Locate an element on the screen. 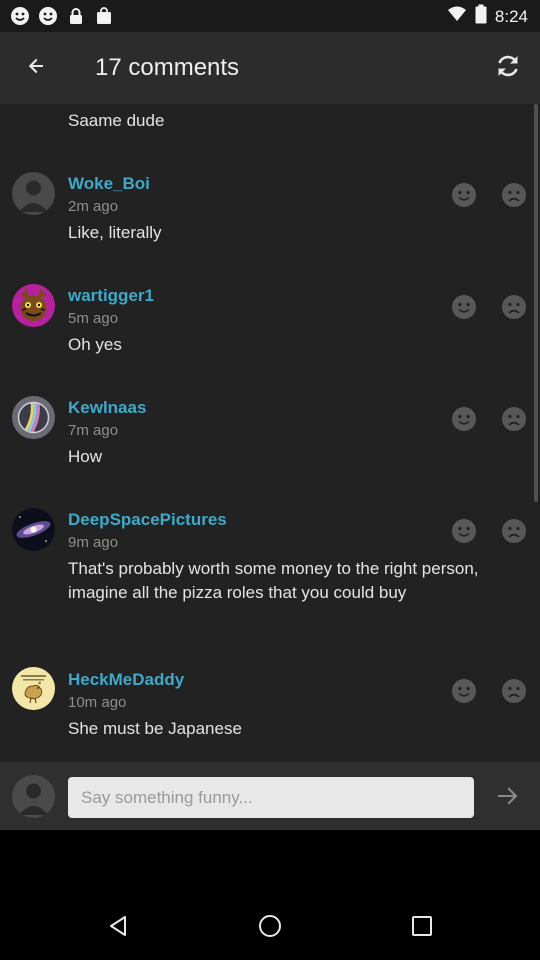 This screenshot has height=960, width=540. comment-time: 2m ago is located at coordinates (93, 206).